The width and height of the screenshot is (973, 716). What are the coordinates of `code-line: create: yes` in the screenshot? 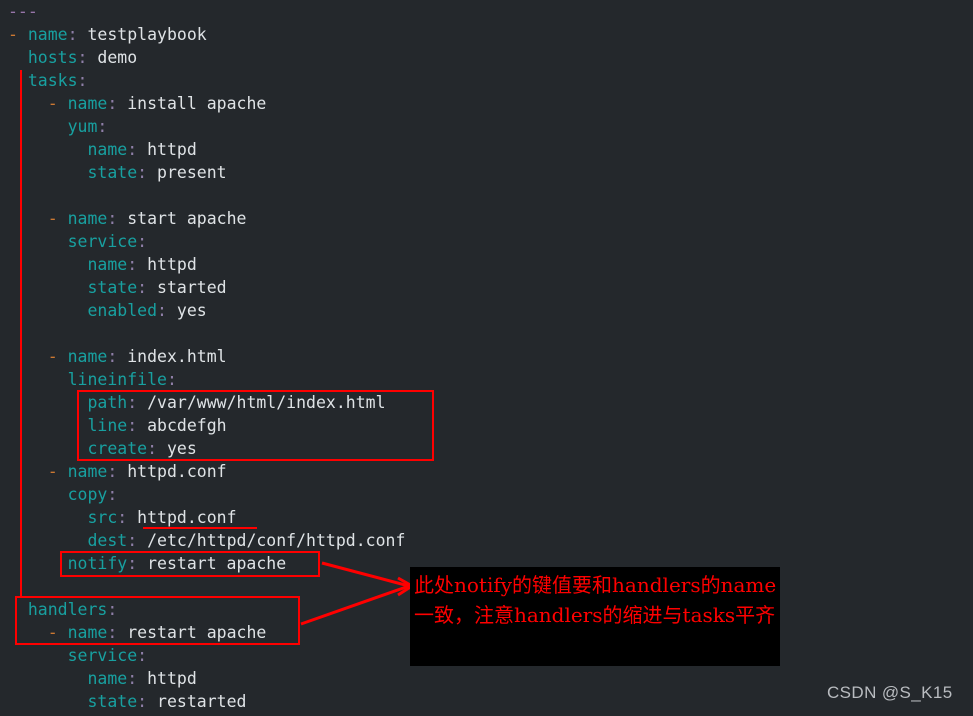 It's located at (486, 448).